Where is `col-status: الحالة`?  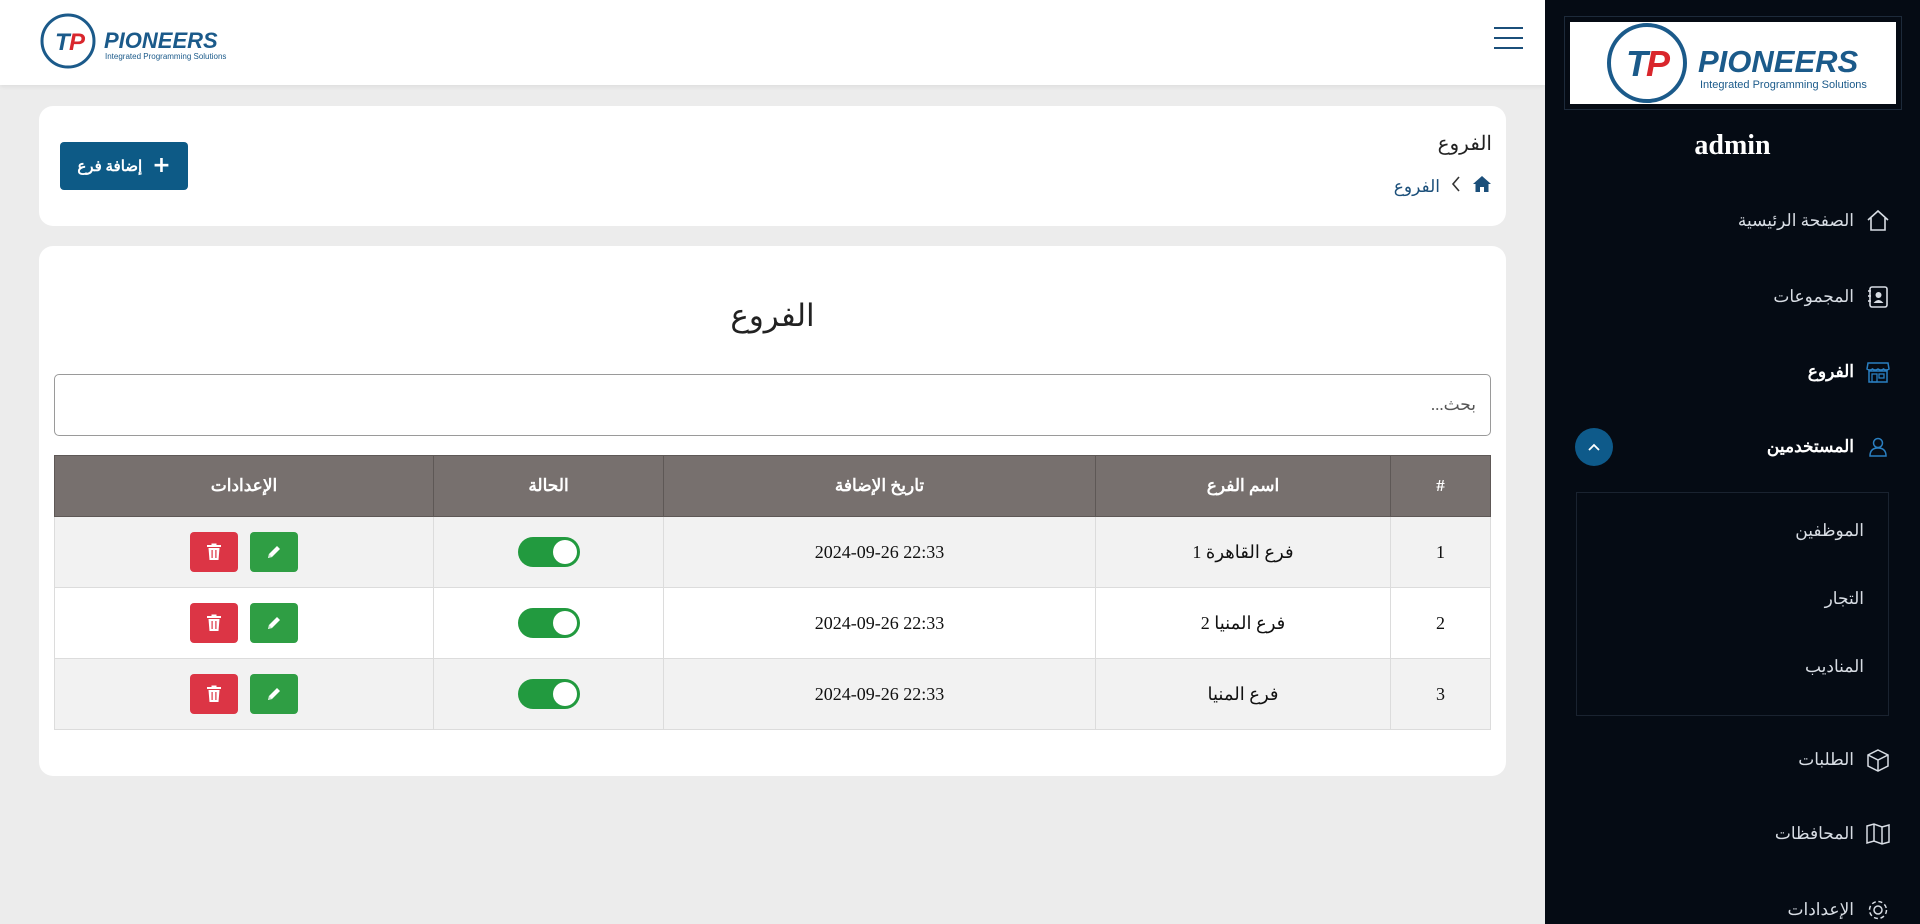
col-status: الحالة is located at coordinates (548, 486).